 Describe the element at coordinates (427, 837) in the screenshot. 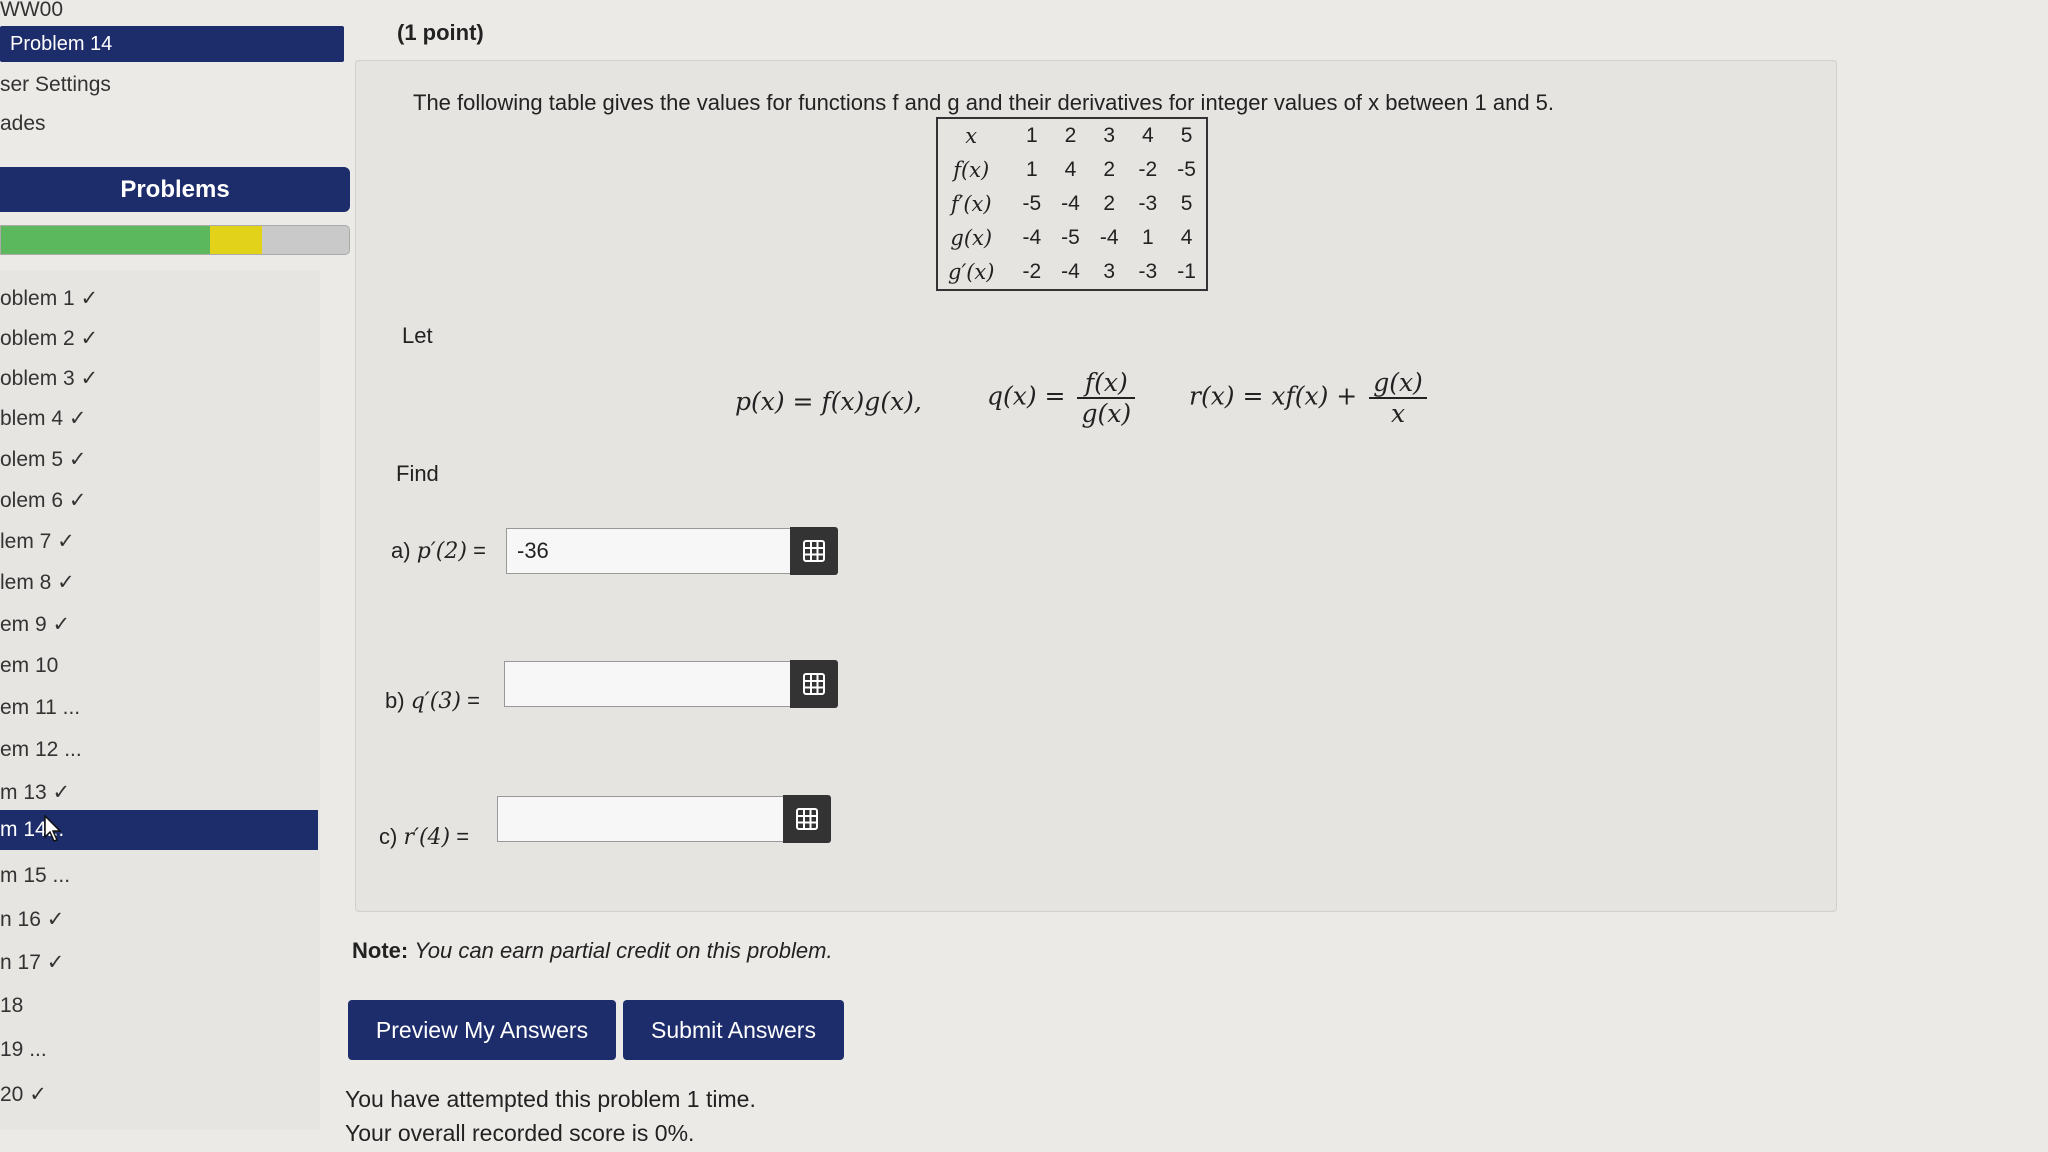

I see `question-c-expression: r′(4)` at that location.